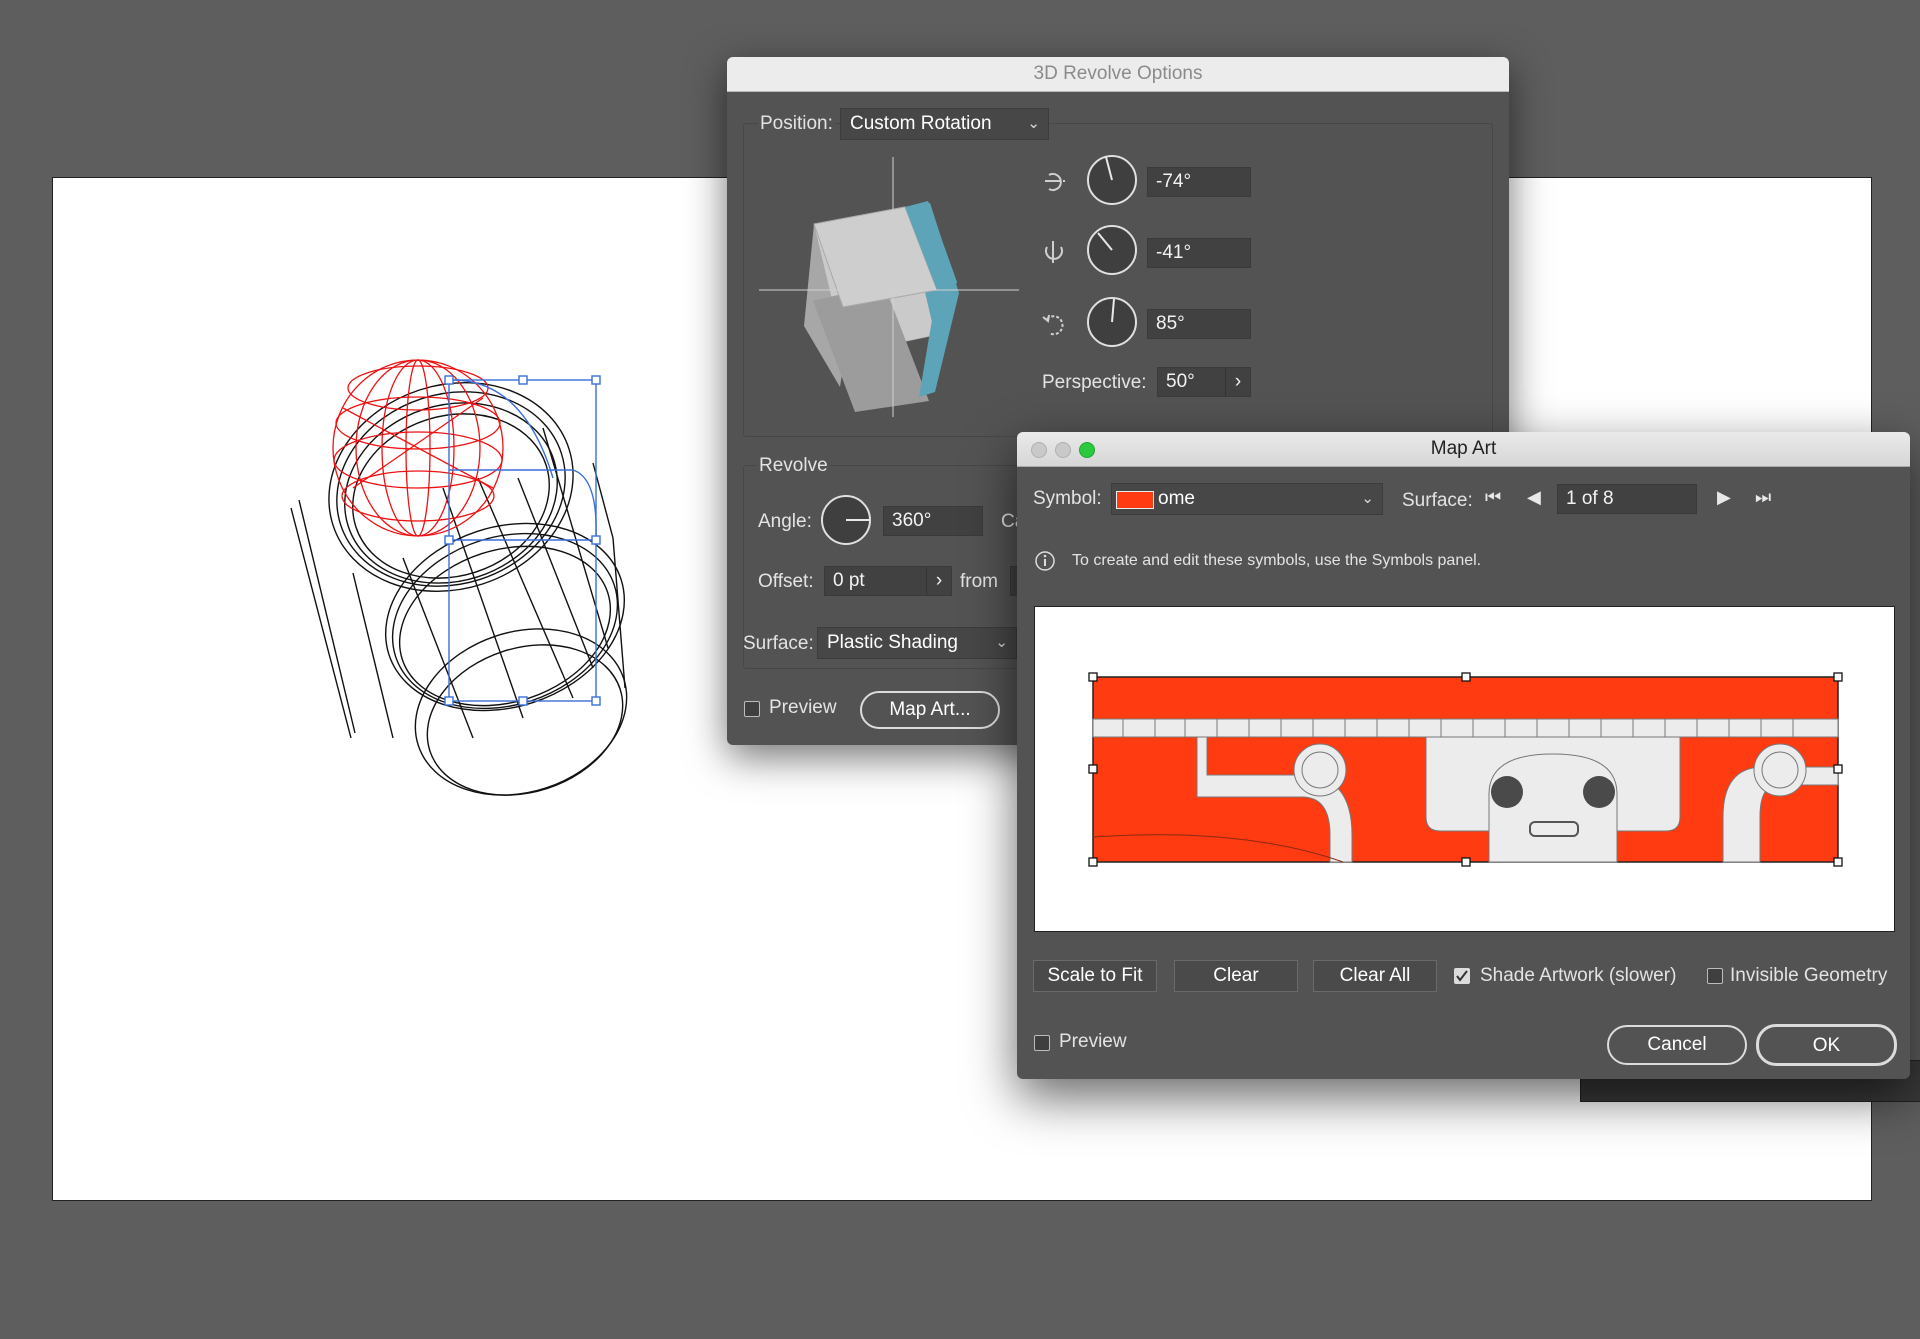 The height and width of the screenshot is (1339, 1920). What do you see at coordinates (1809, 975) in the screenshot?
I see `invisible-geometry-label: Invisible Geometry` at bounding box center [1809, 975].